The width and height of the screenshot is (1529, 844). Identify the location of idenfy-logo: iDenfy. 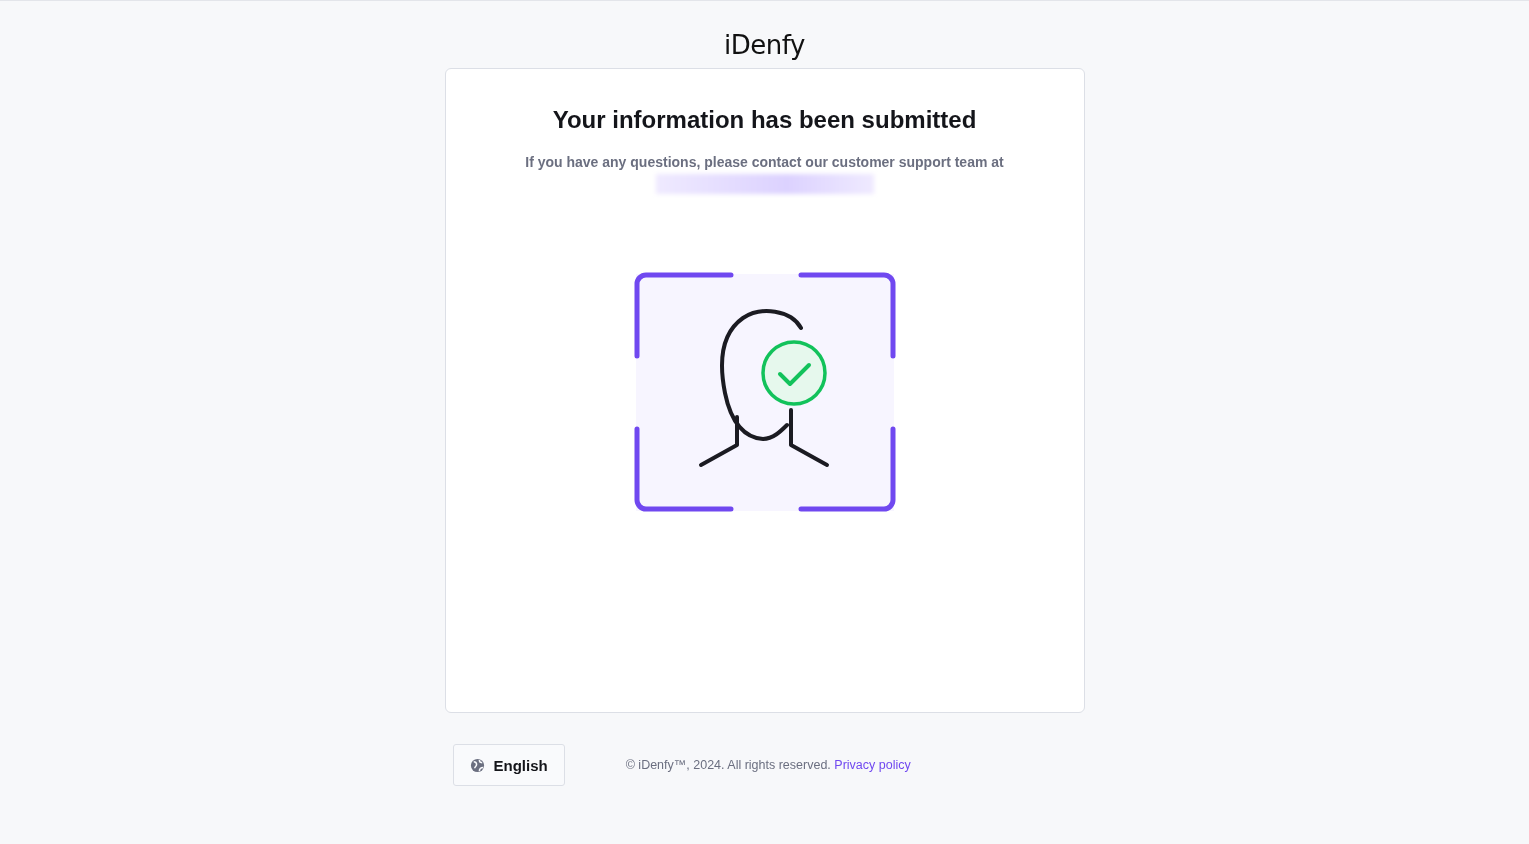
(764, 45).